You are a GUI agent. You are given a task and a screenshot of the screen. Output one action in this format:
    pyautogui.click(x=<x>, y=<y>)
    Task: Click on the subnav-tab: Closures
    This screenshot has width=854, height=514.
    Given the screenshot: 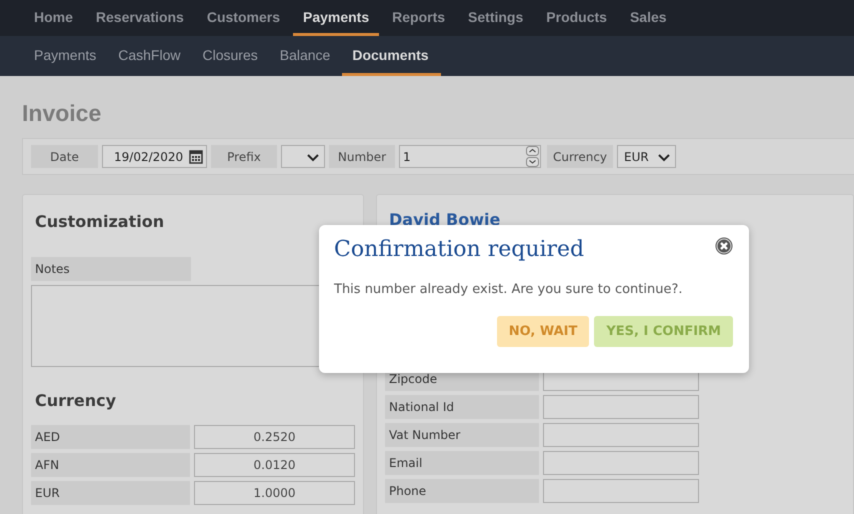 What is the action you would take?
    pyautogui.click(x=231, y=56)
    